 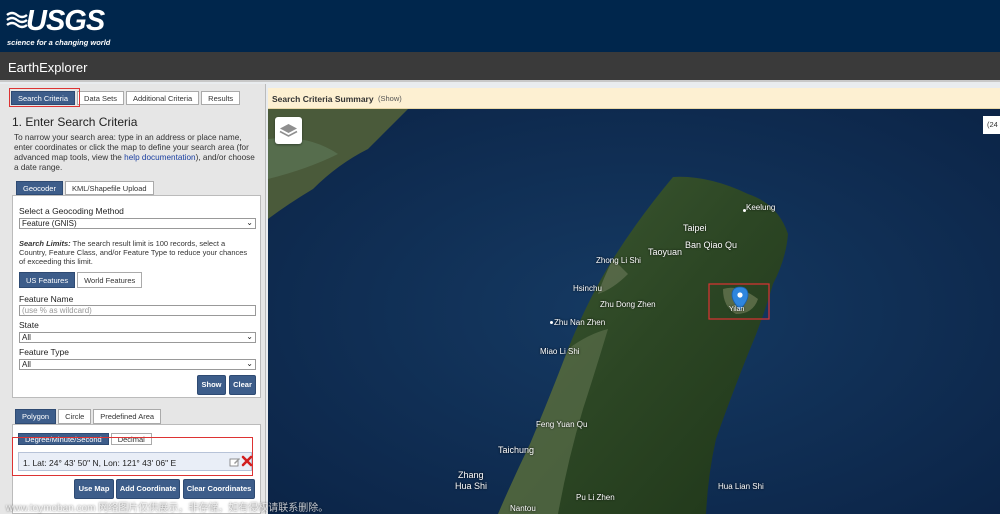 What do you see at coordinates (221, 98) in the screenshot?
I see `tab-results: Results` at bounding box center [221, 98].